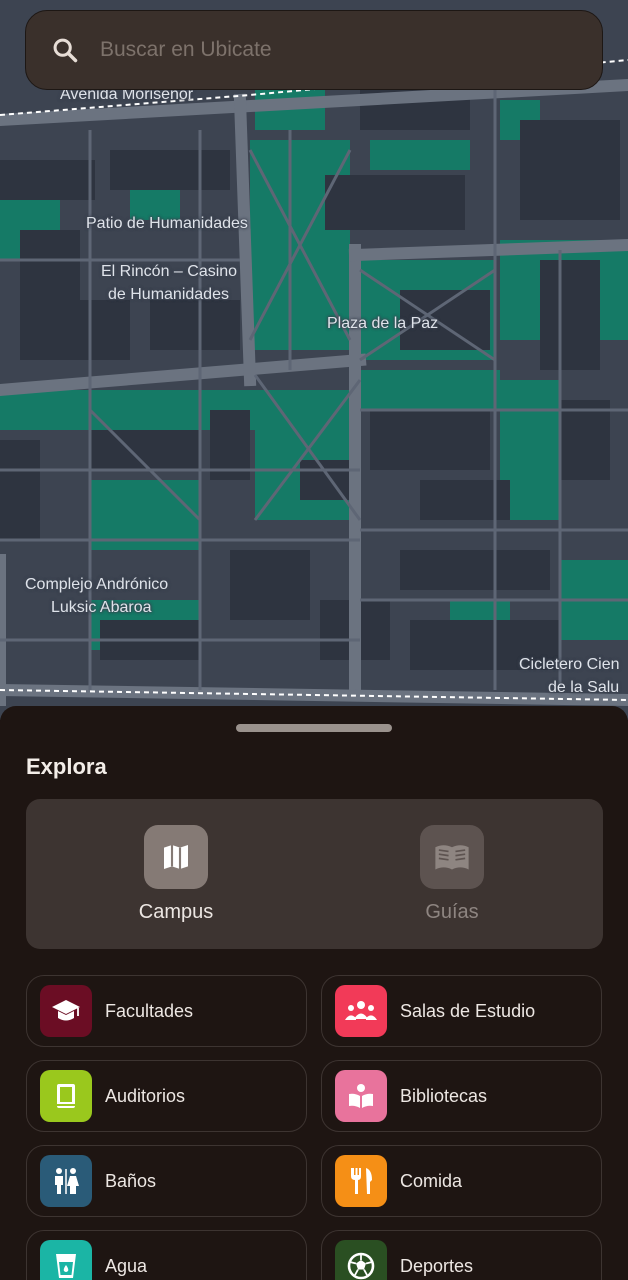 The image size is (628, 1280). I want to click on category-salas-de-estudio: Salas de Estudio, so click(461, 1011).